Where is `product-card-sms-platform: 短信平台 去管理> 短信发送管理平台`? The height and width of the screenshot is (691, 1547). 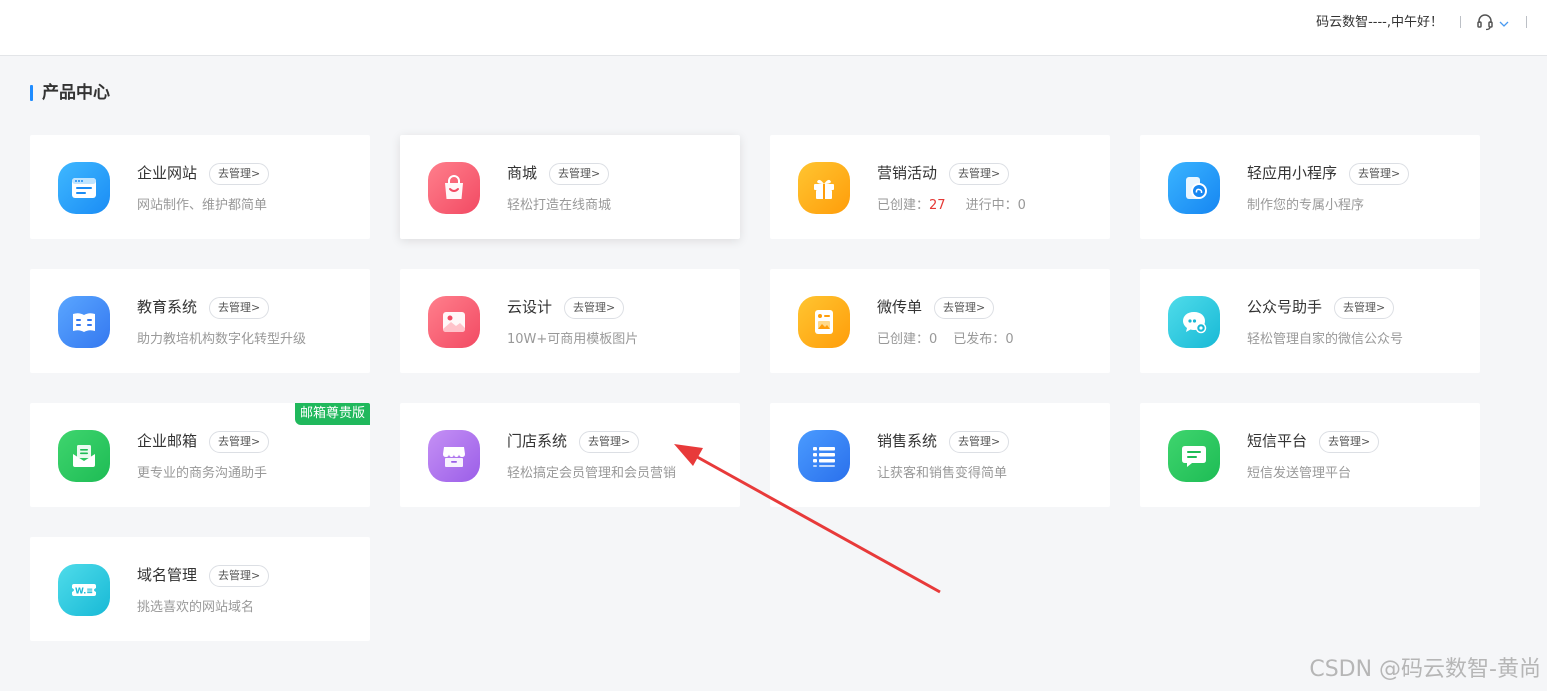
product-card-sms-platform: 短信平台 去管理> 短信发送管理平台 is located at coordinates (1310, 455).